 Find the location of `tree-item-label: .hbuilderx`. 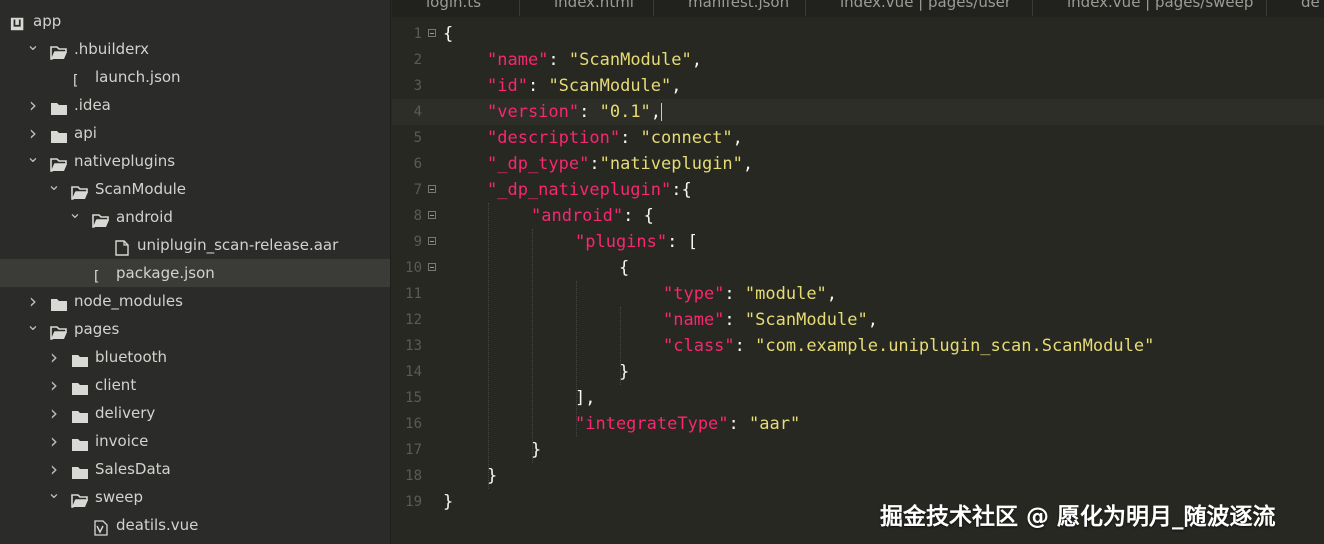

tree-item-label: .hbuilderx is located at coordinates (112, 49).